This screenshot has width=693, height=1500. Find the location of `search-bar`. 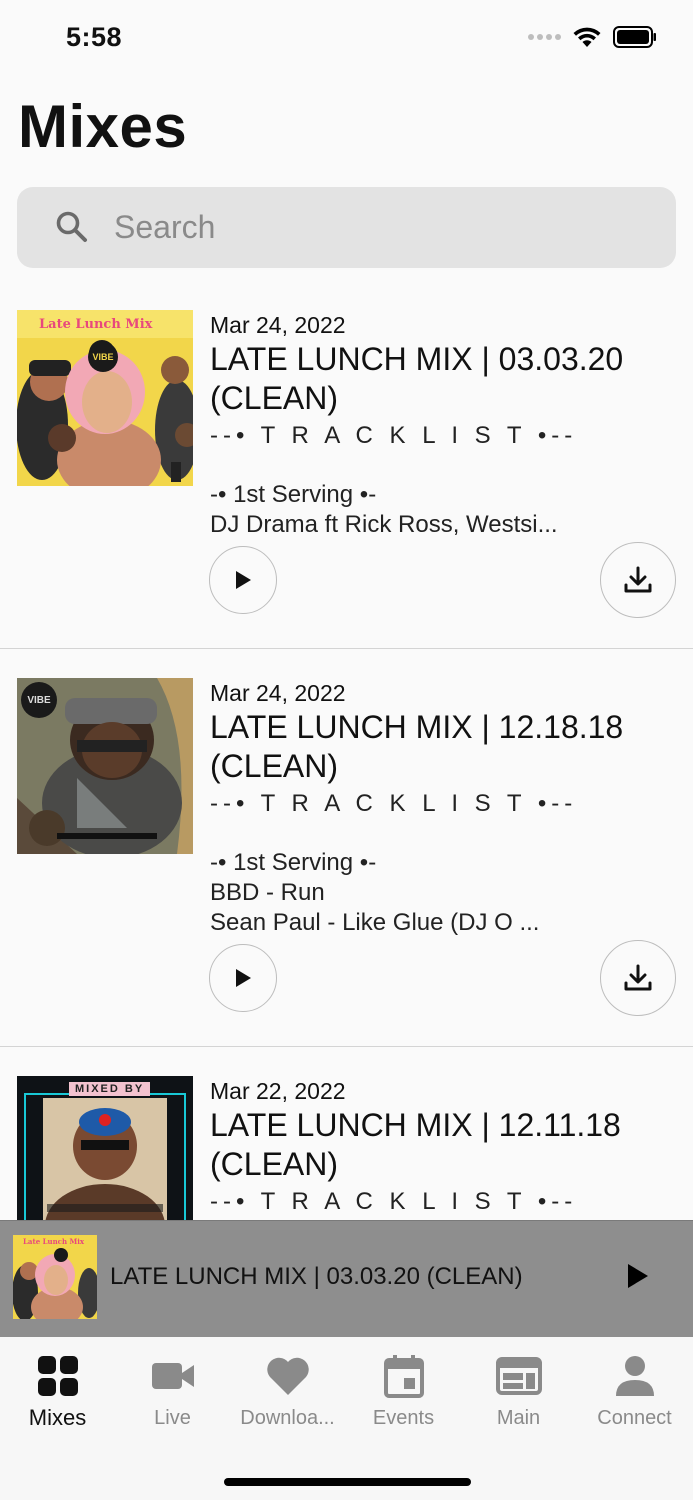

search-bar is located at coordinates (346, 227).